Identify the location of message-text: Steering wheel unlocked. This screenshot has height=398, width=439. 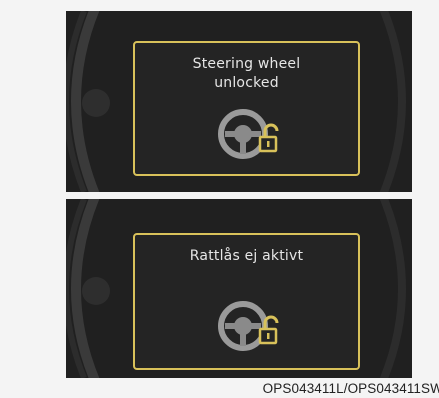
(246, 74).